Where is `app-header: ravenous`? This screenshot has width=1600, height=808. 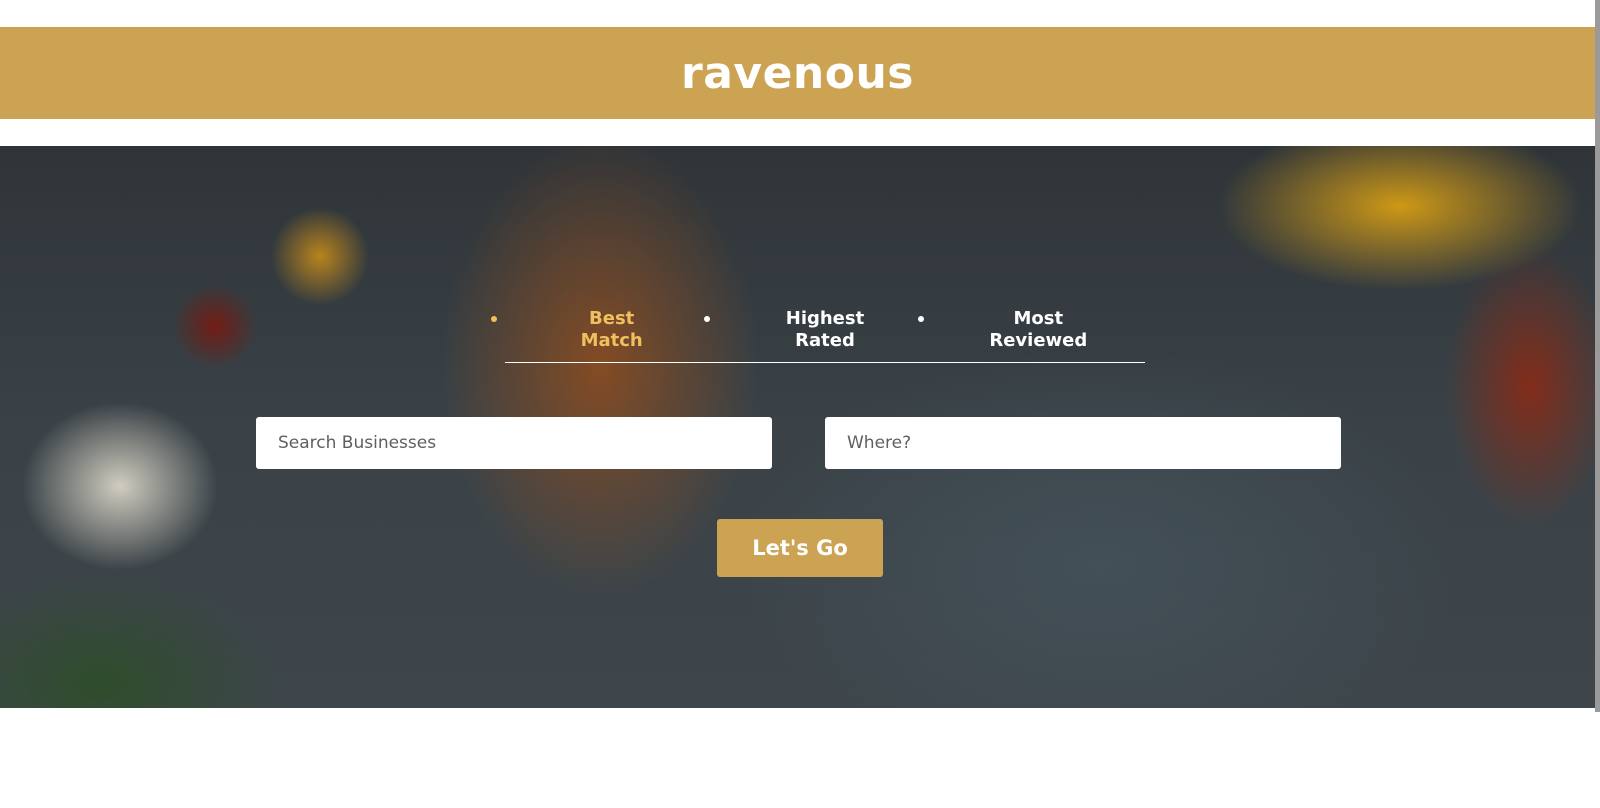
app-header: ravenous is located at coordinates (797, 73).